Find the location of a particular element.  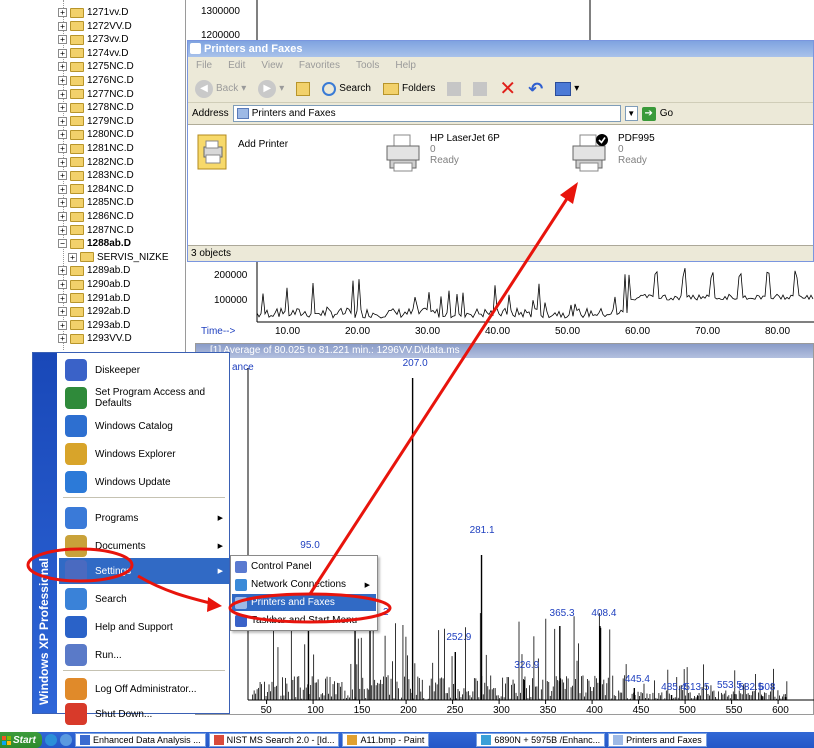

tree-item: + SERVIS_NIZKE is located at coordinates (118, 257).